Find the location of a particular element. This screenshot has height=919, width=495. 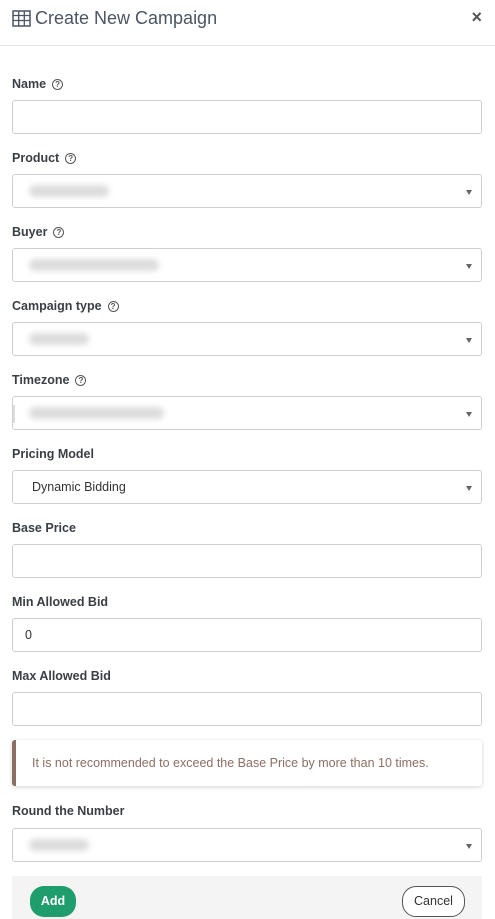

round-the-number-select is located at coordinates (247, 845).